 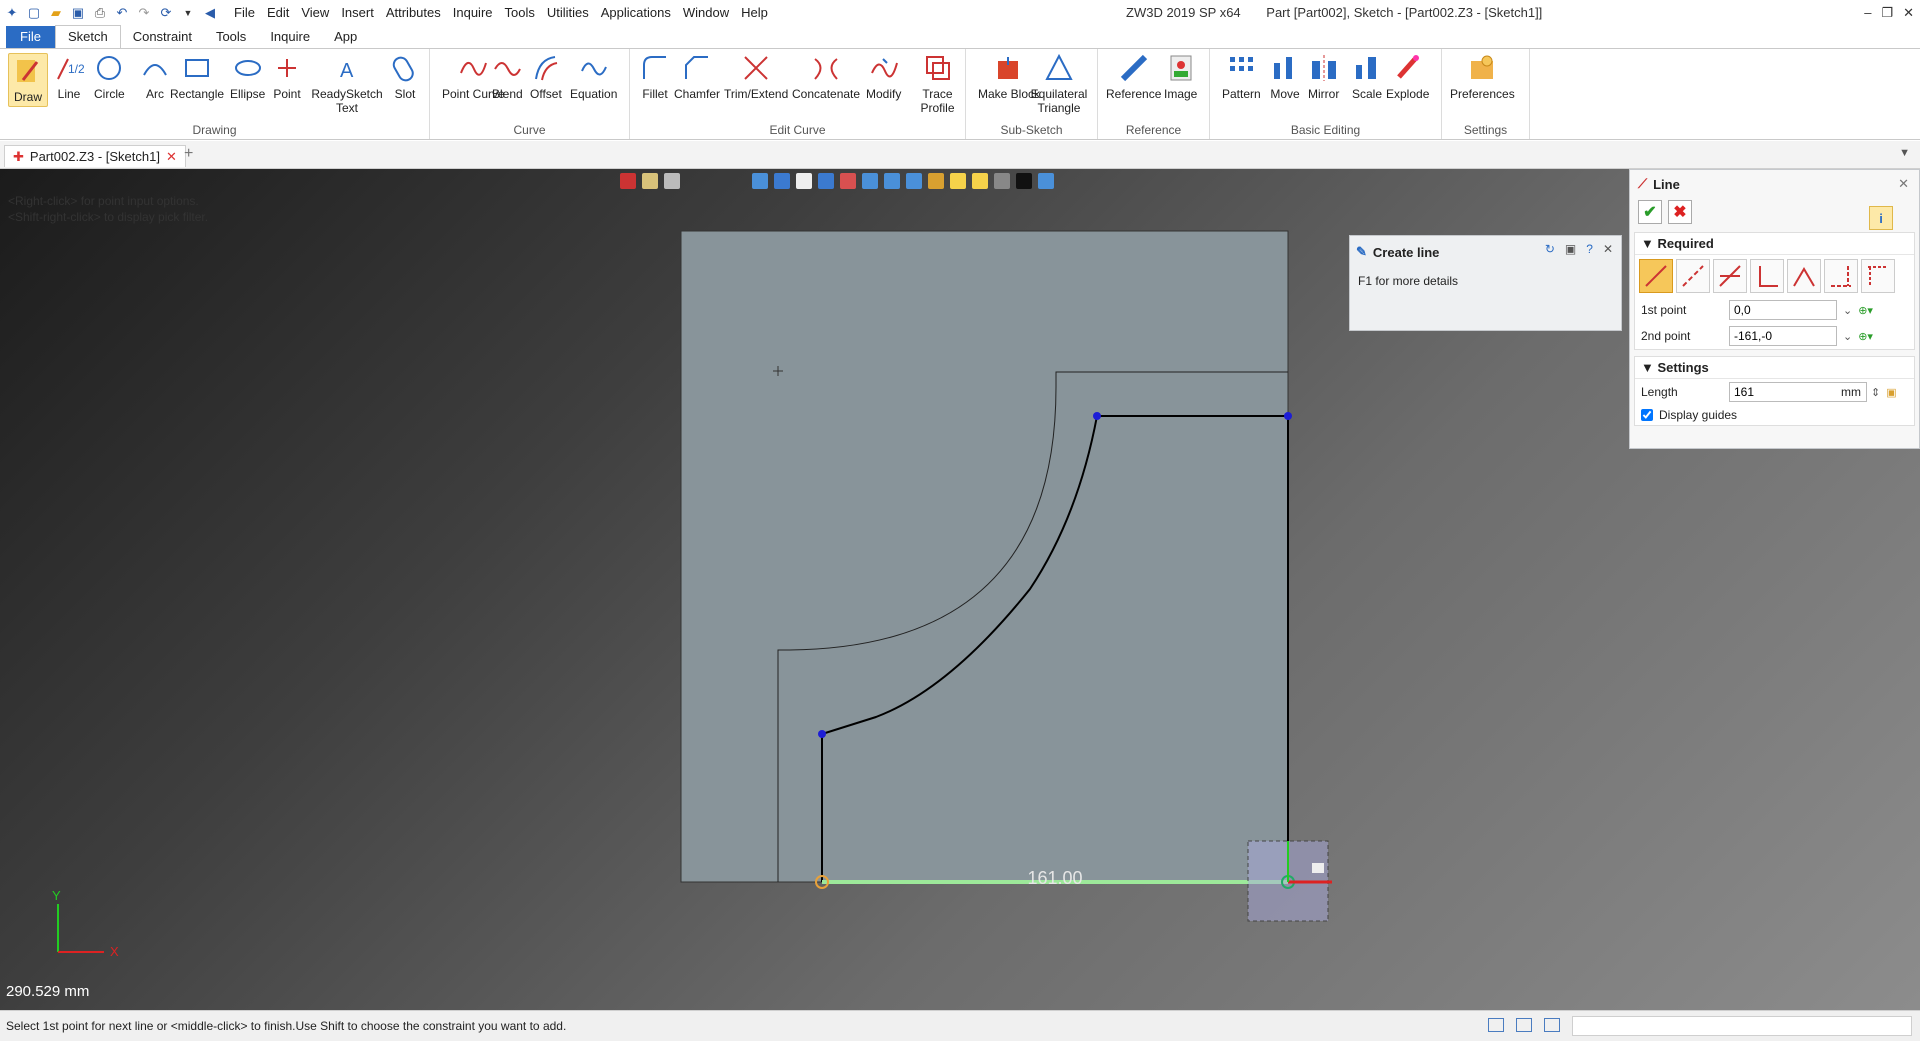 I want to click on mirror-button: Mirror, so click(x=1323, y=77).